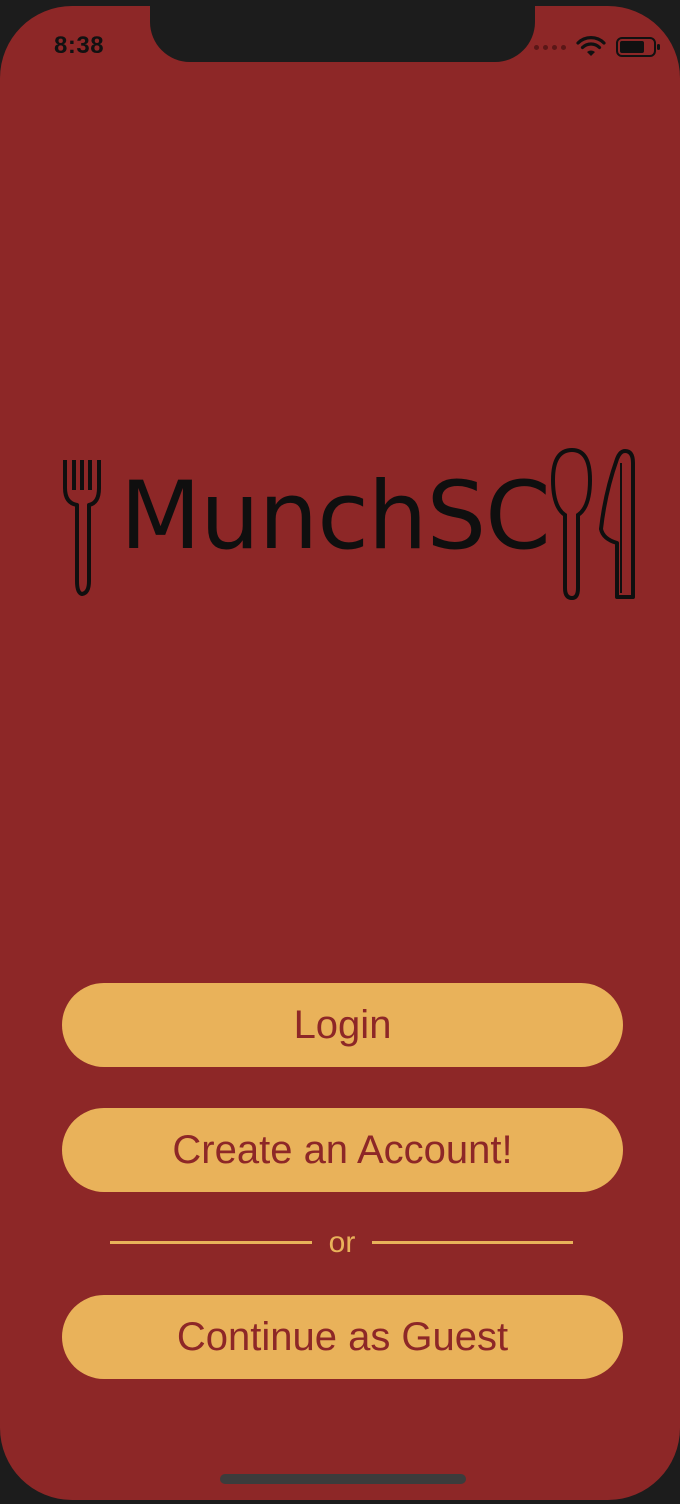 The height and width of the screenshot is (1504, 680). What do you see at coordinates (638, 47) in the screenshot?
I see `battery-icon` at bounding box center [638, 47].